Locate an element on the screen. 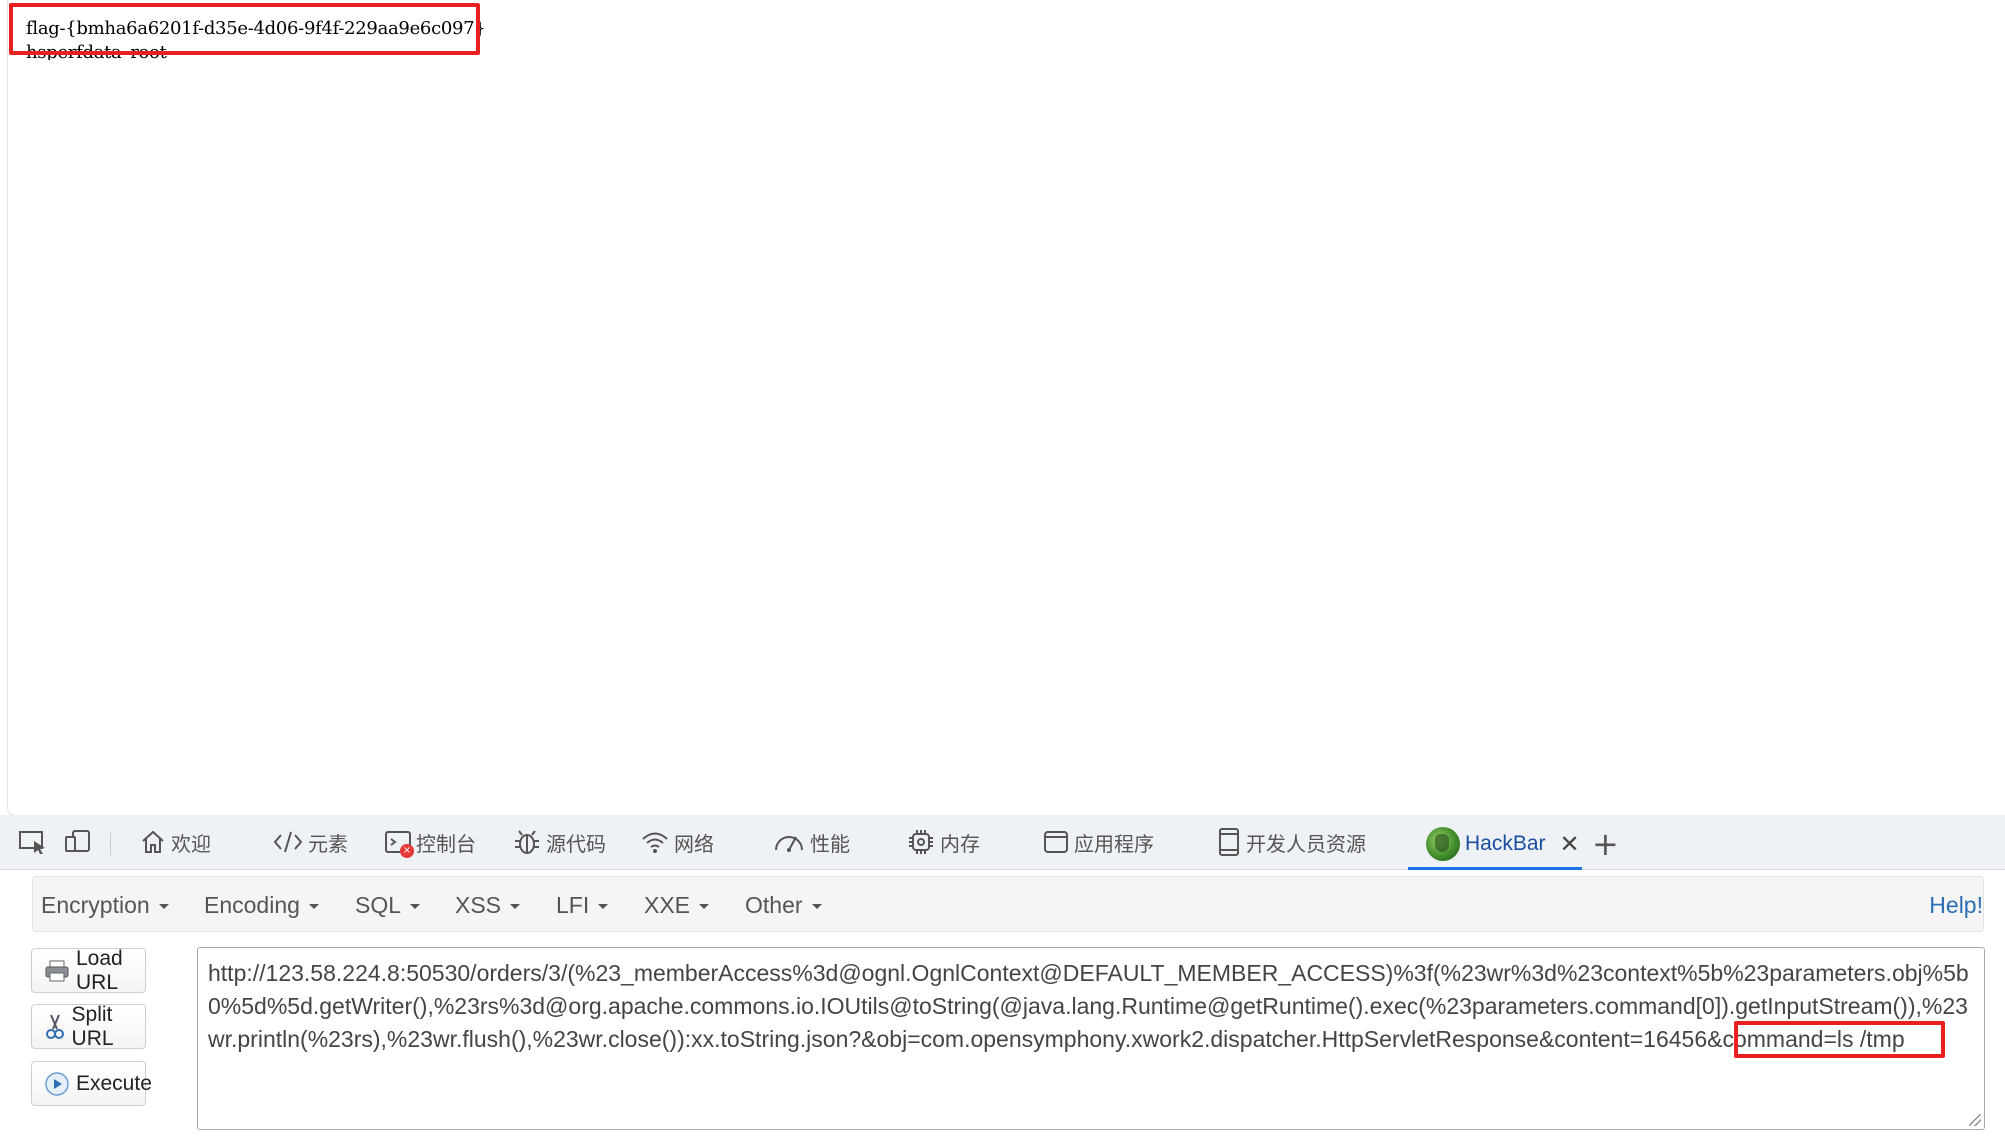  tab-elements-label: 元素 is located at coordinates (328, 843).